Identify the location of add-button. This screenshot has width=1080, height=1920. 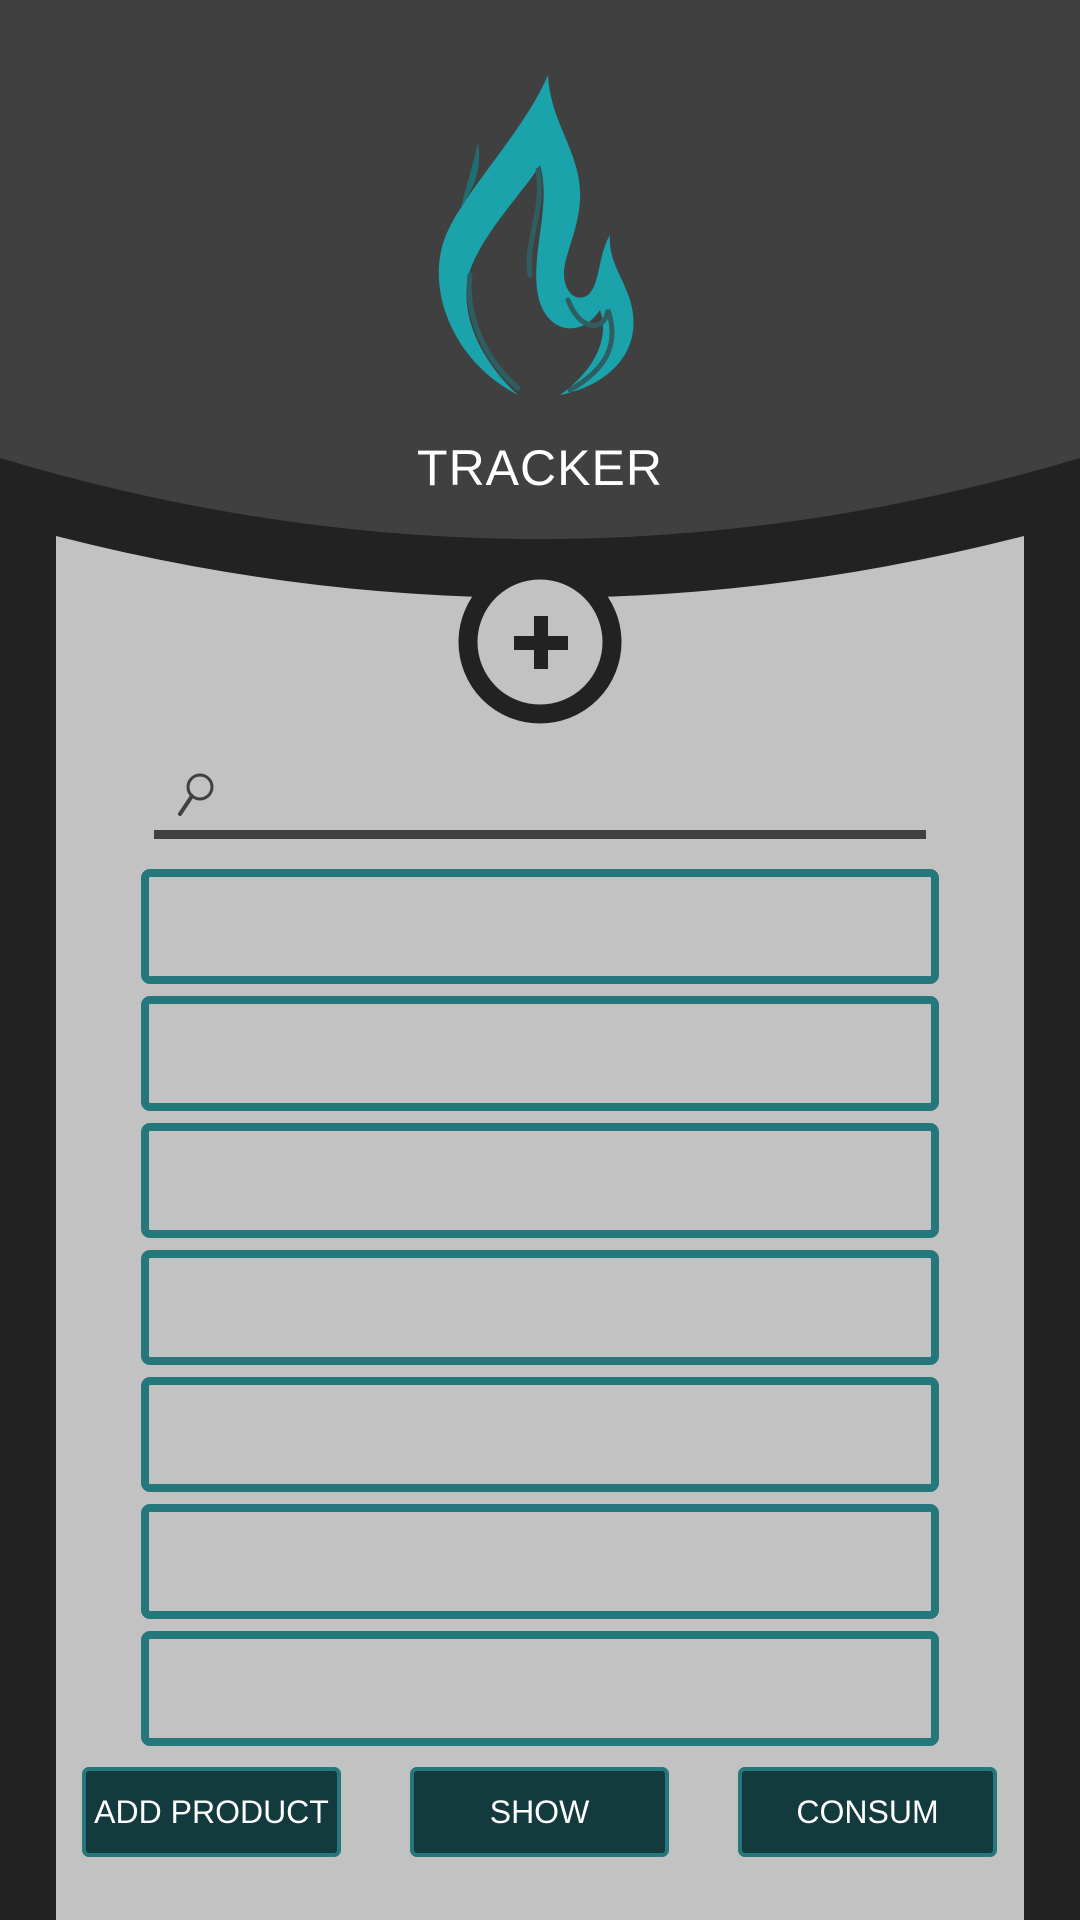
(540, 642).